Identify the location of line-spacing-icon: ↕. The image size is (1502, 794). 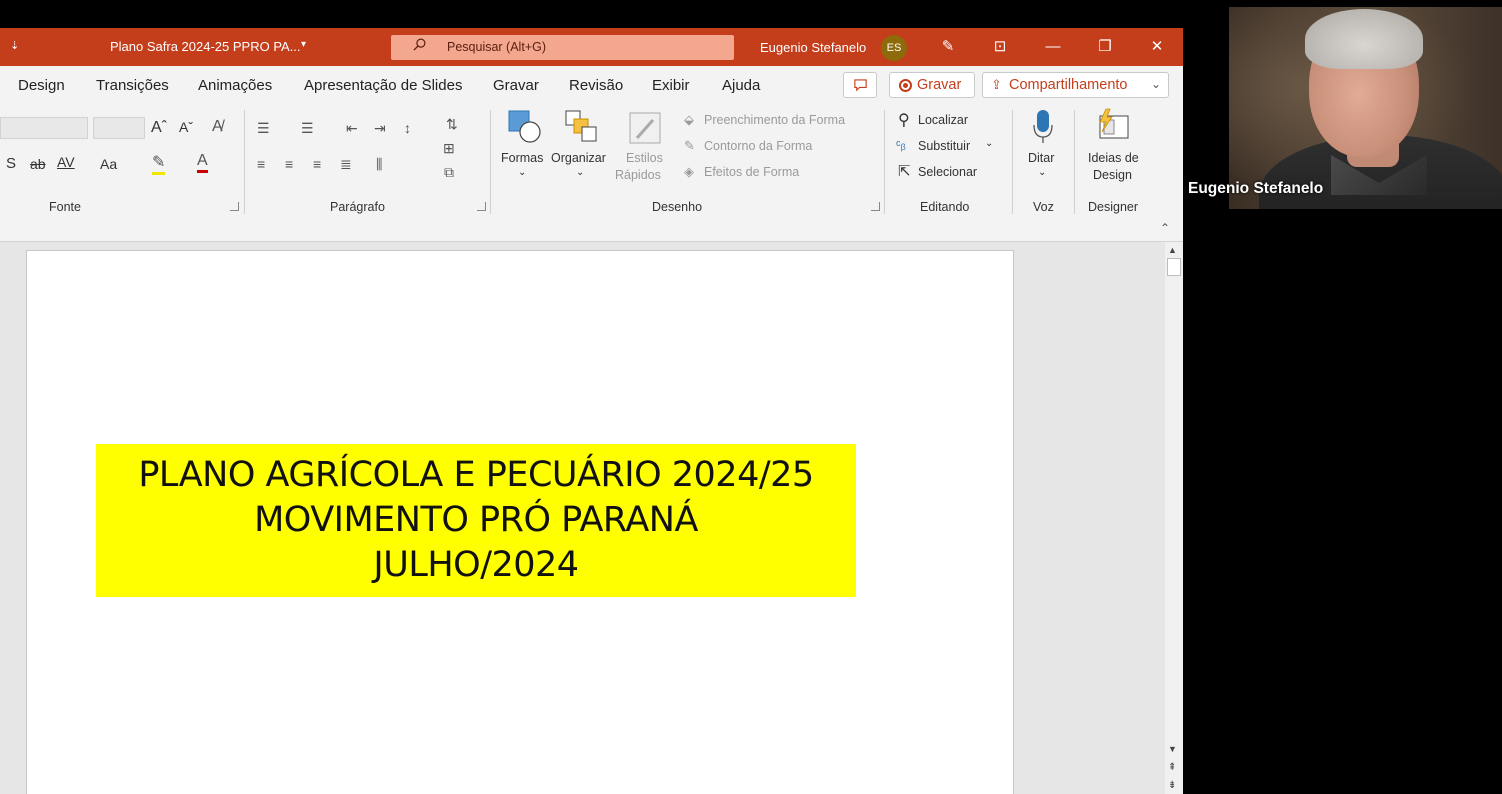
(407, 128).